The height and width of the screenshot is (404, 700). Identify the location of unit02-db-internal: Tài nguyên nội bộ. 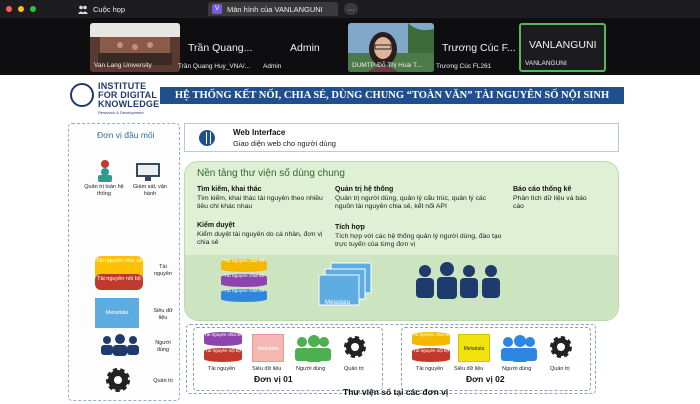
(431, 355).